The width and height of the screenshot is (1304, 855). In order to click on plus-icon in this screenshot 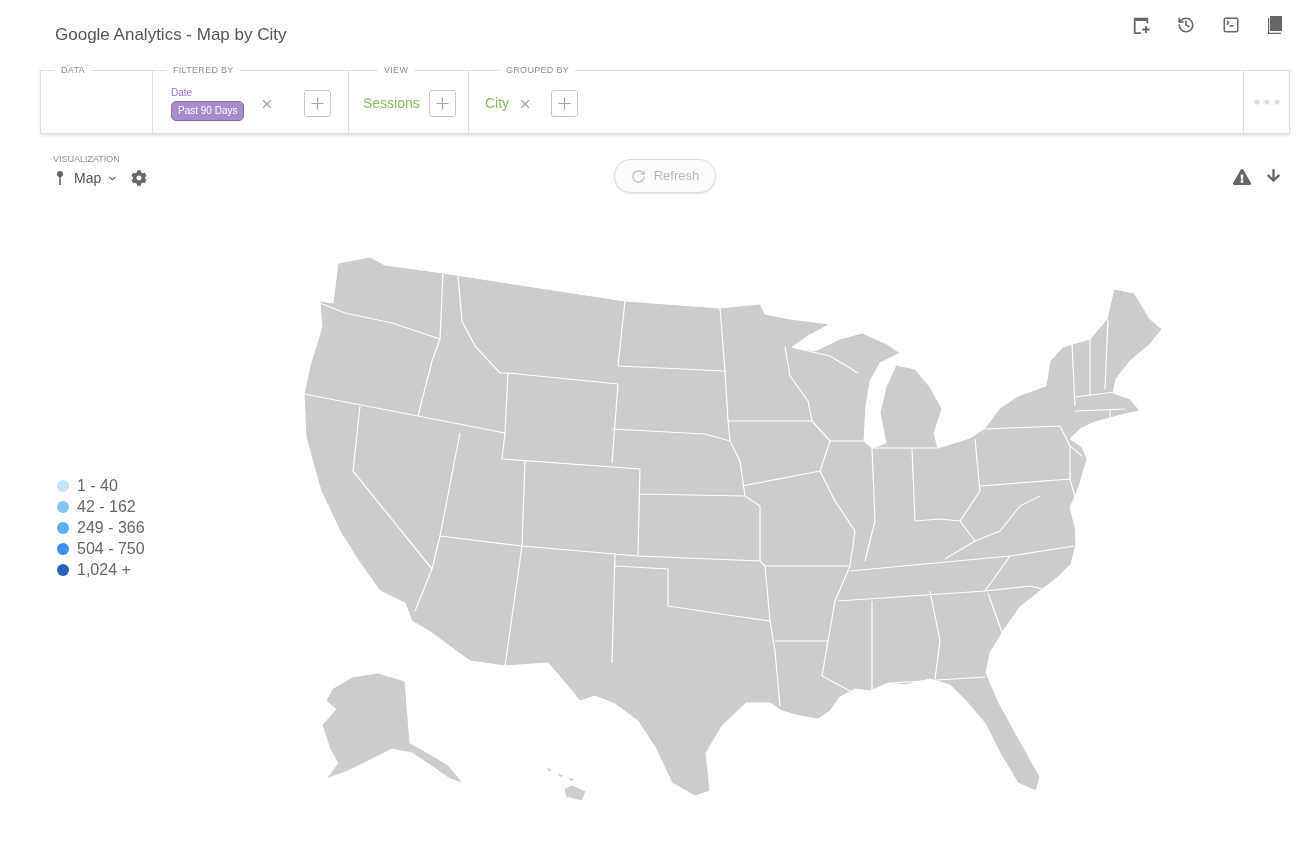, I will do `click(317, 103)`.